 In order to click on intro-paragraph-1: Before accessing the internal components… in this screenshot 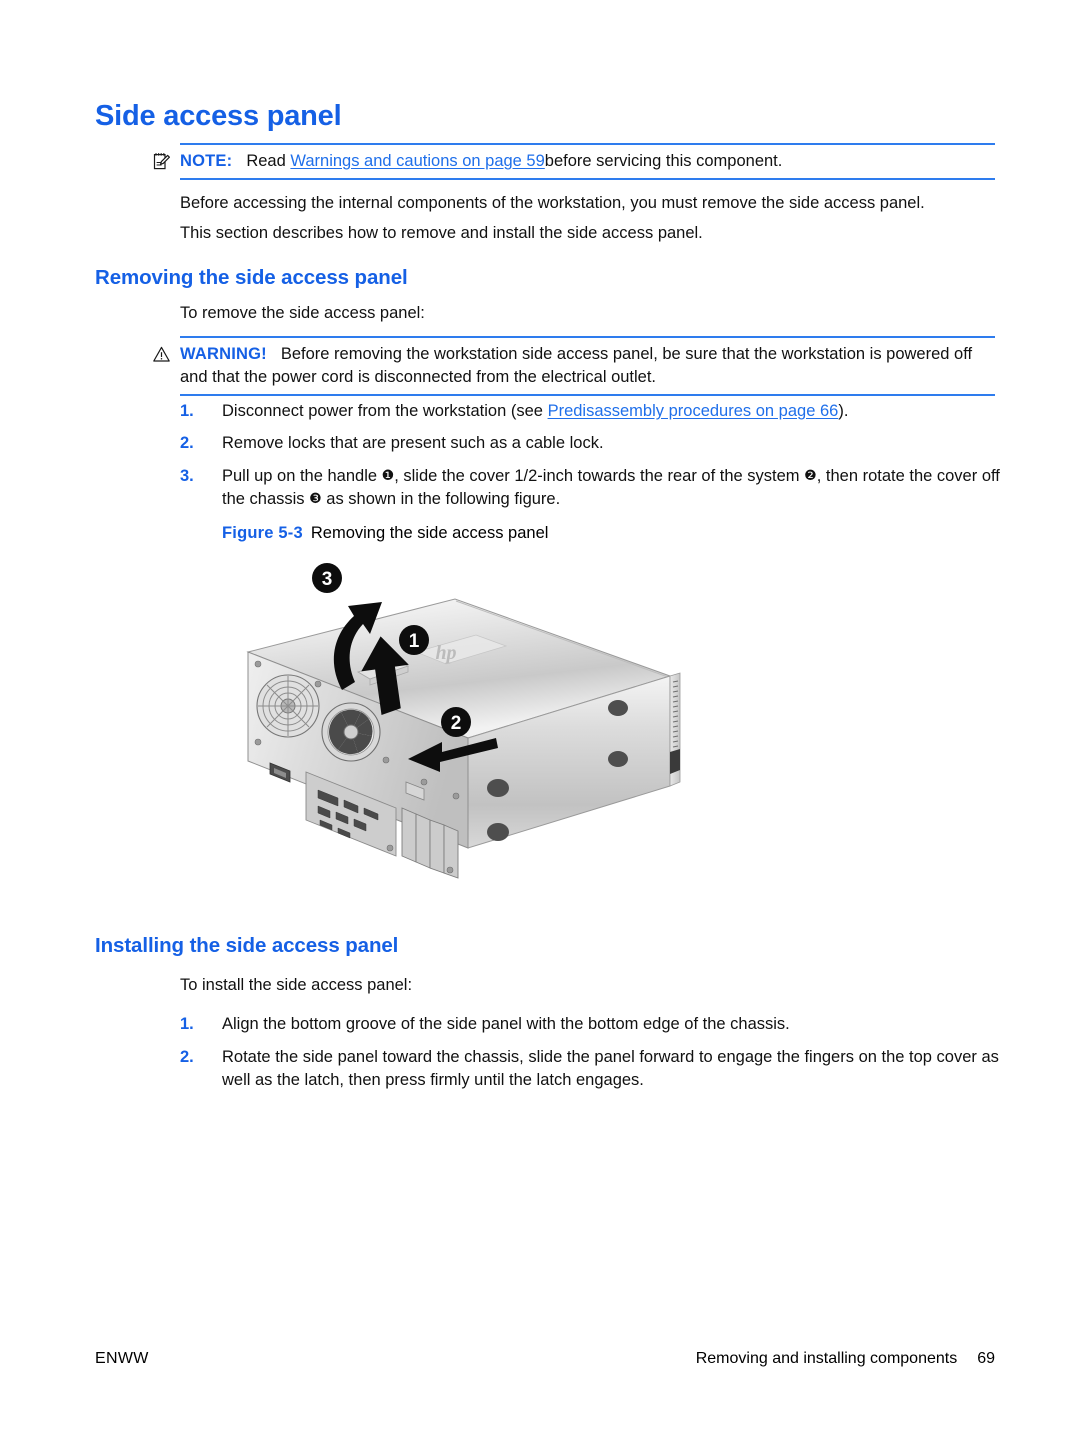, I will do `click(552, 203)`.